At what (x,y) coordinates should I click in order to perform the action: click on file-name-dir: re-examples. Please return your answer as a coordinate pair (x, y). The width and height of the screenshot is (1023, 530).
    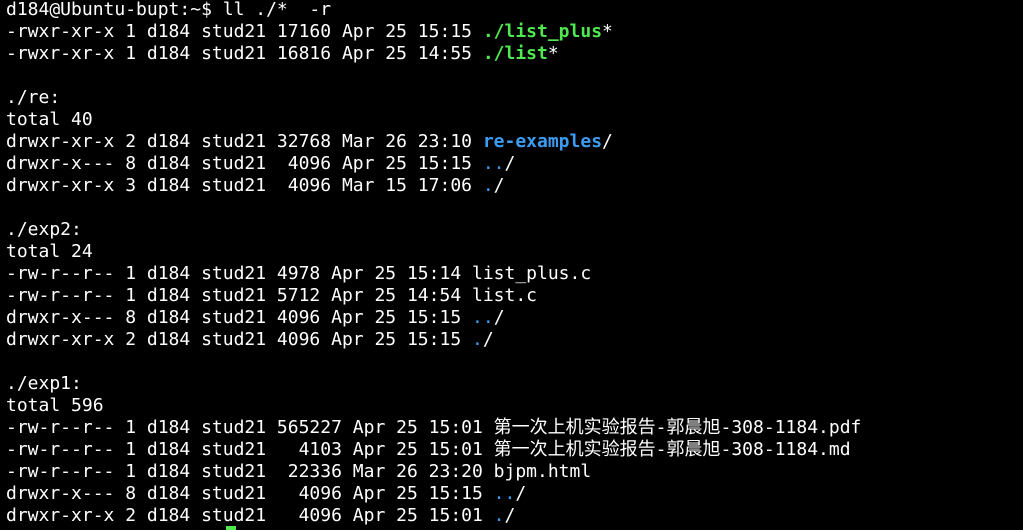
    Looking at the image, I should click on (542, 141).